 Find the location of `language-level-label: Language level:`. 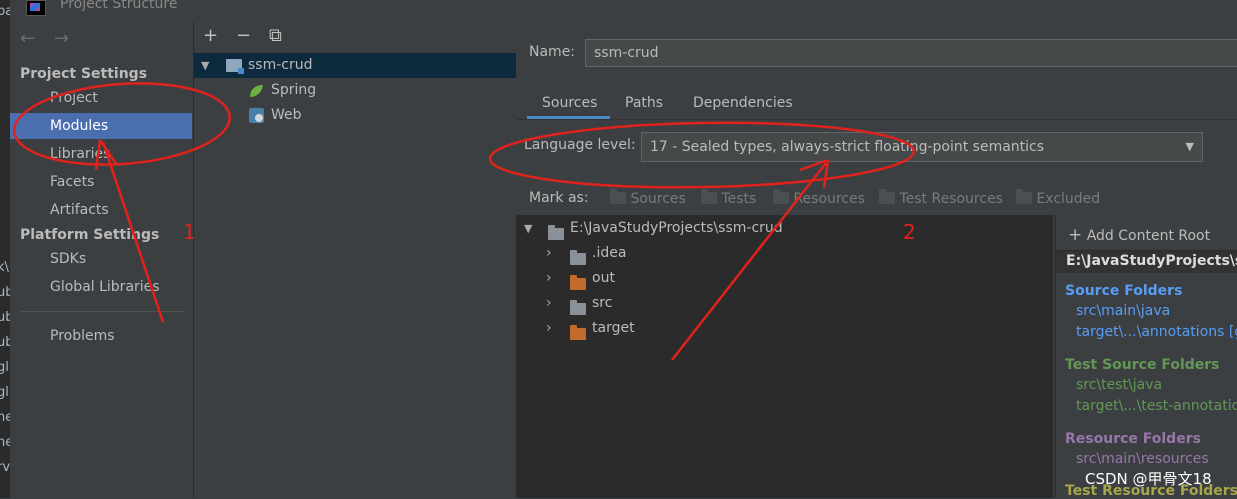

language-level-label: Language level: is located at coordinates (580, 145).